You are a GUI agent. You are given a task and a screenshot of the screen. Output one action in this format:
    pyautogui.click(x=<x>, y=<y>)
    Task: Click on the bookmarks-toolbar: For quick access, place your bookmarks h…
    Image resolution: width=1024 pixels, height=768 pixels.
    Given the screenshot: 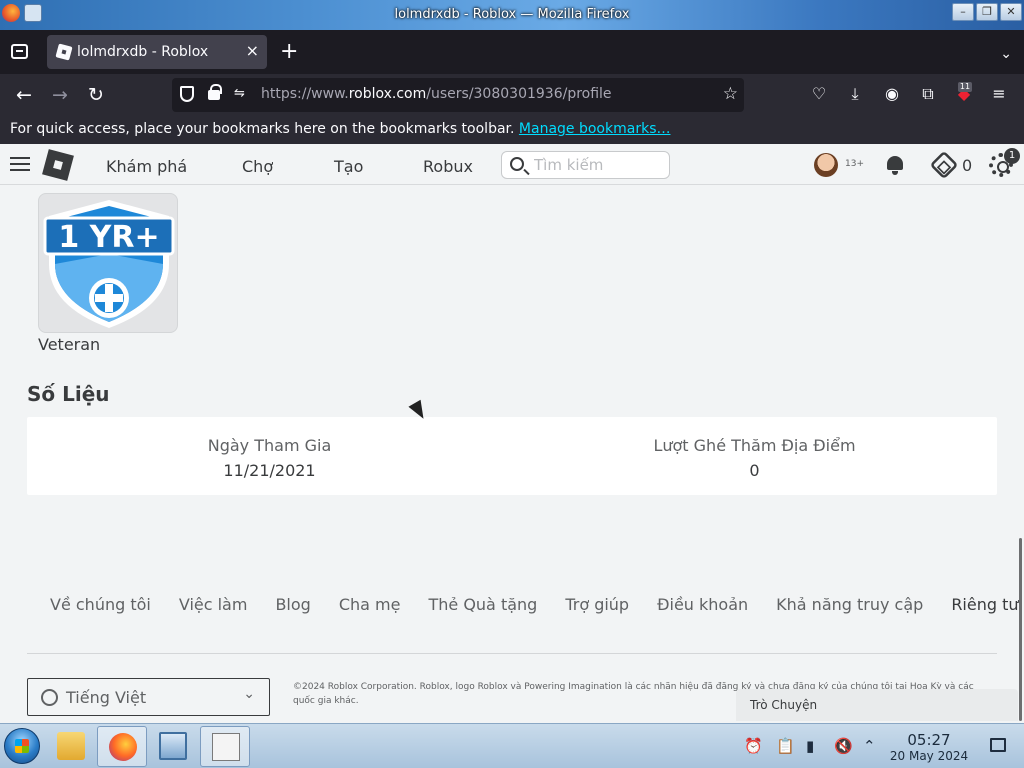 What is the action you would take?
    pyautogui.click(x=512, y=130)
    